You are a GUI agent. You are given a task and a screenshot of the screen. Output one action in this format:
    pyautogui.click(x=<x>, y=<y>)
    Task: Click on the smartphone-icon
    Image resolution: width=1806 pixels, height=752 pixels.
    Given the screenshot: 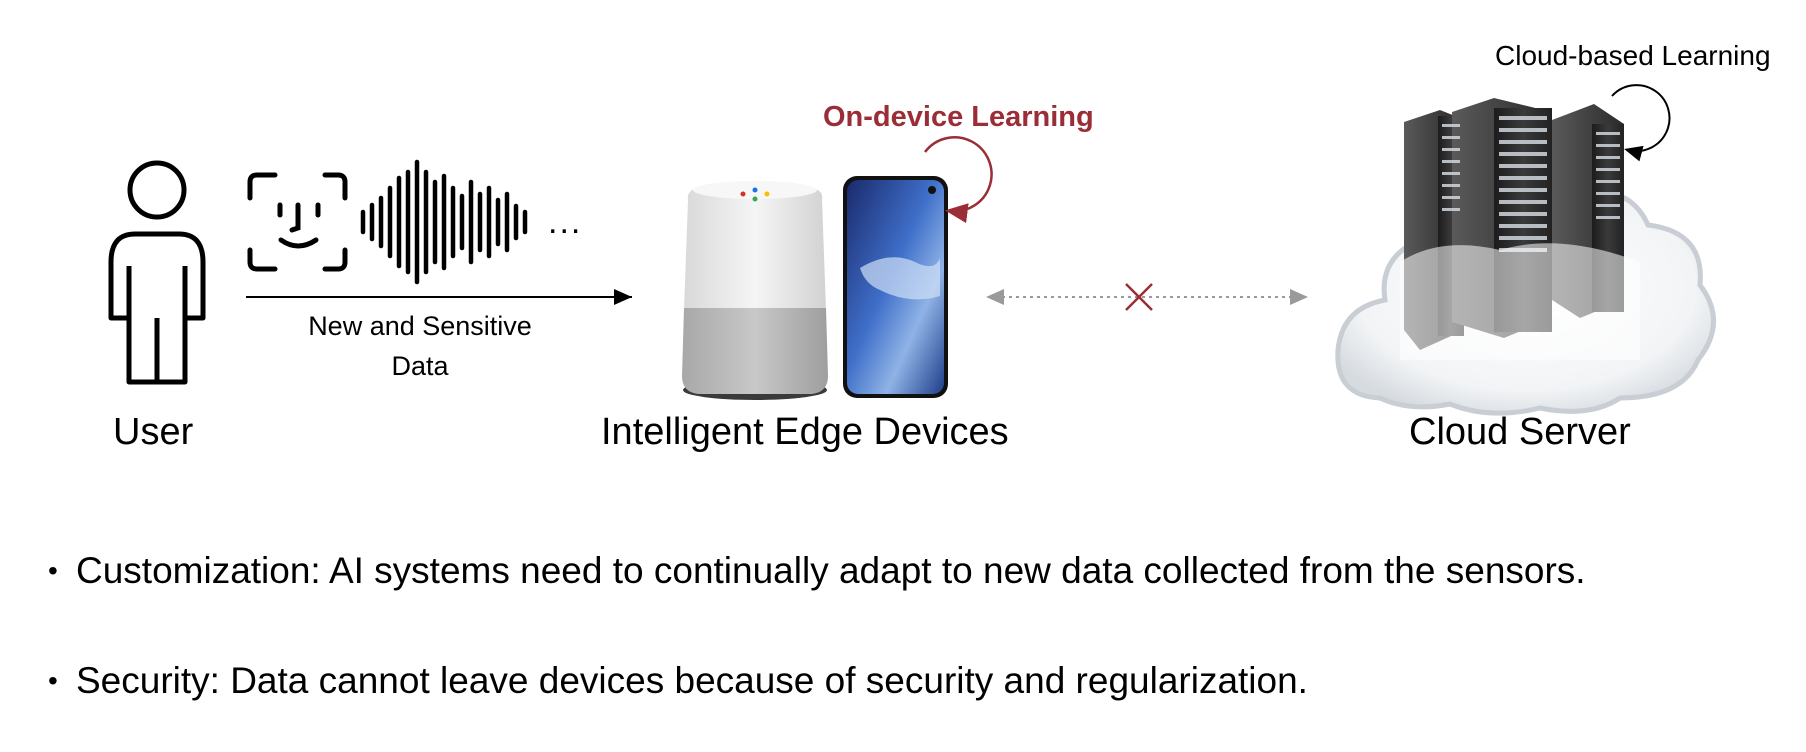 What is the action you would take?
    pyautogui.click(x=895, y=287)
    